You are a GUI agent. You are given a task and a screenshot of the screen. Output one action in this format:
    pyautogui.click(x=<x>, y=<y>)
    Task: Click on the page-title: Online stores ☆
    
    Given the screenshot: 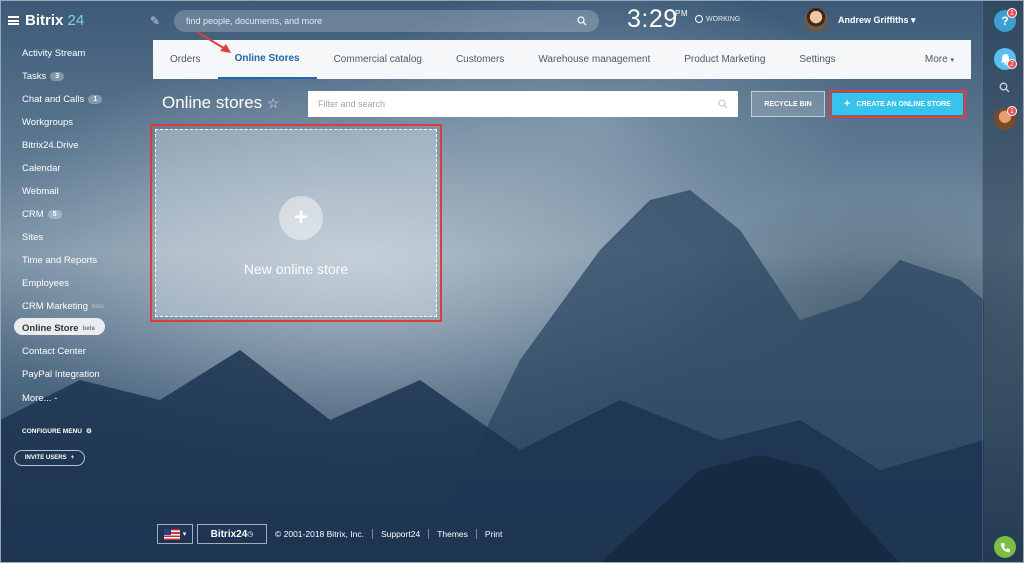 What is the action you would take?
    pyautogui.click(x=221, y=102)
    